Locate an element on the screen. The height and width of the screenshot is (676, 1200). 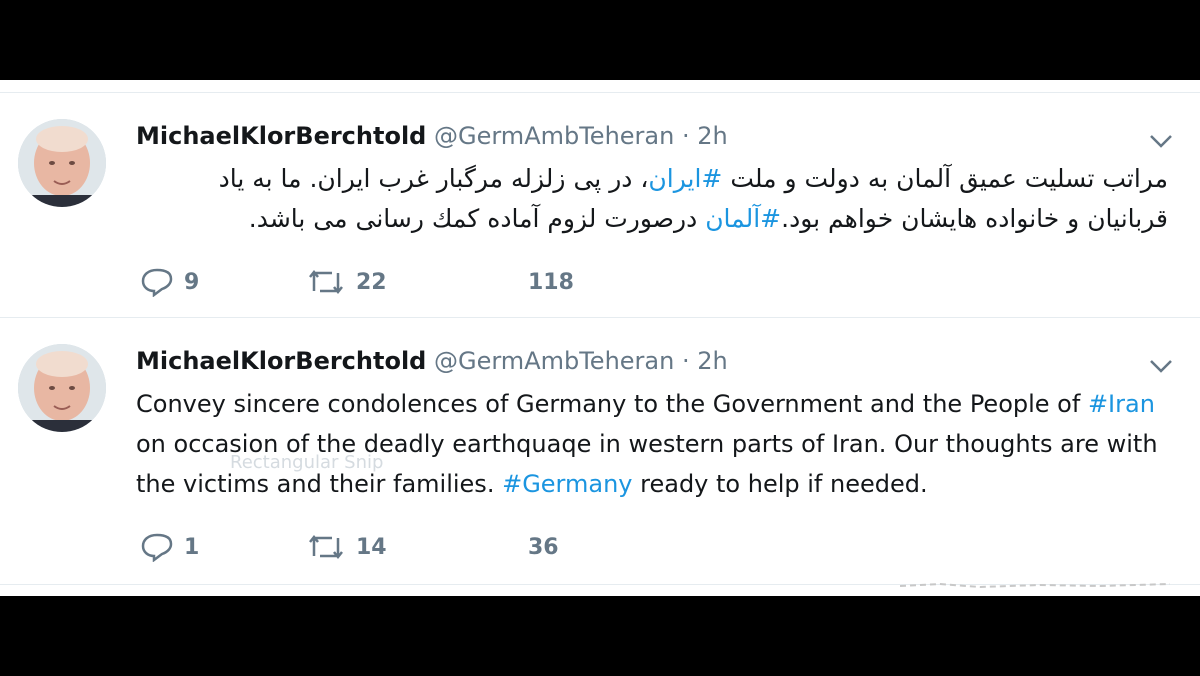
like-button: 118 is located at coordinates (551, 282).